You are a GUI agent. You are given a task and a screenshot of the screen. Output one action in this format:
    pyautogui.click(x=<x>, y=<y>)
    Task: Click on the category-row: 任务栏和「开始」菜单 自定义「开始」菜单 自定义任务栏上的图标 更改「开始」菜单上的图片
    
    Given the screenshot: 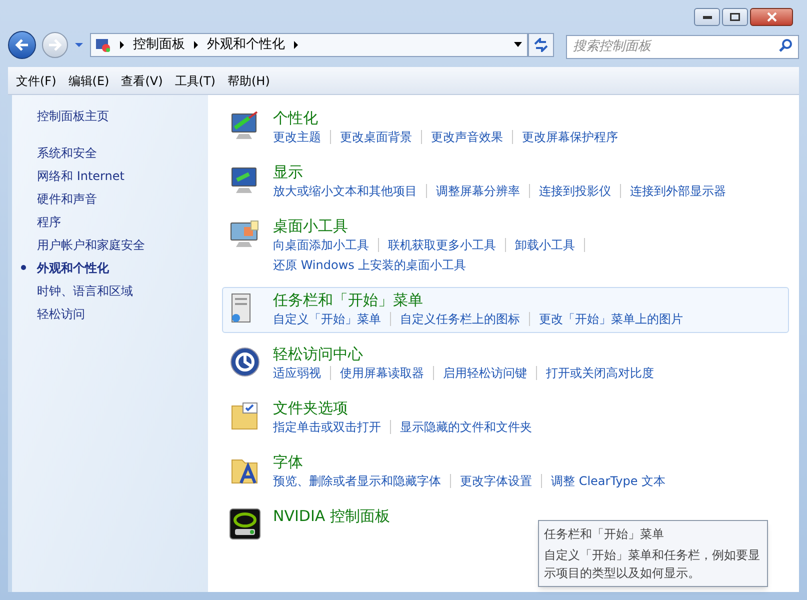 What is the action you would take?
    pyautogui.click(x=505, y=310)
    